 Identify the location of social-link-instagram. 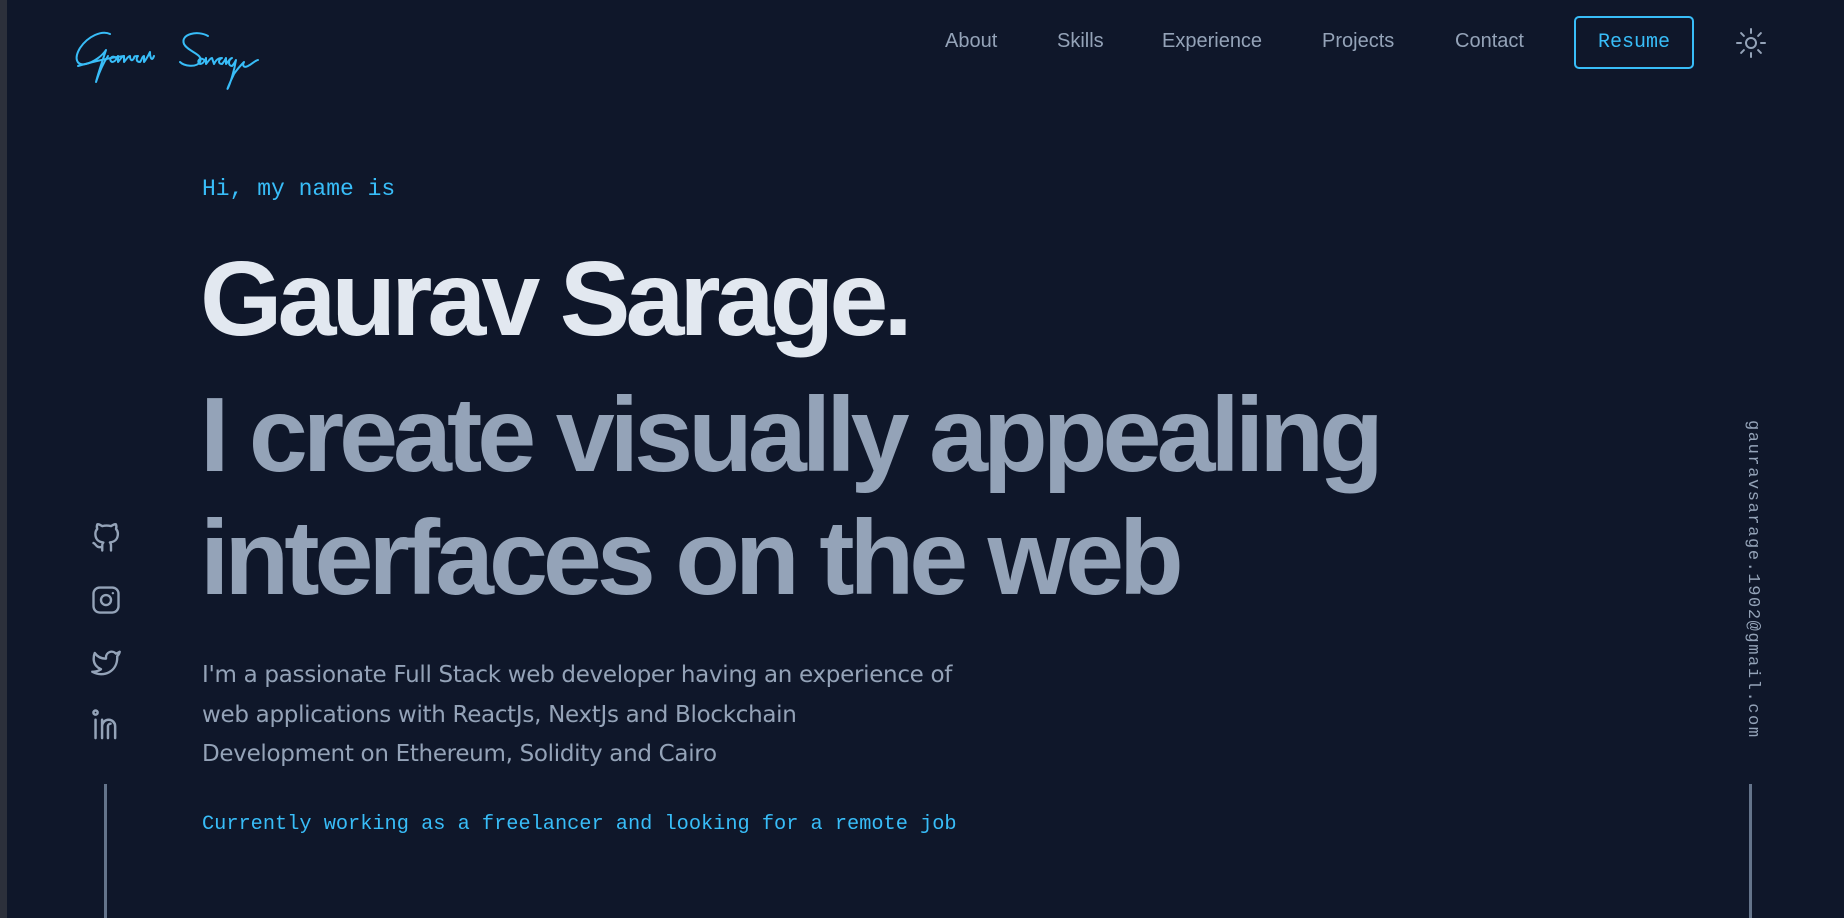
(106, 600).